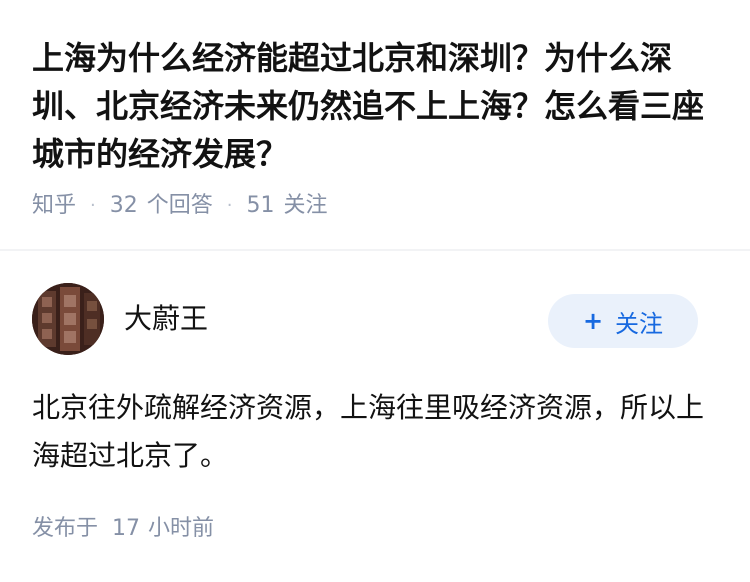  I want to click on author-name: 大蔚王, so click(166, 319).